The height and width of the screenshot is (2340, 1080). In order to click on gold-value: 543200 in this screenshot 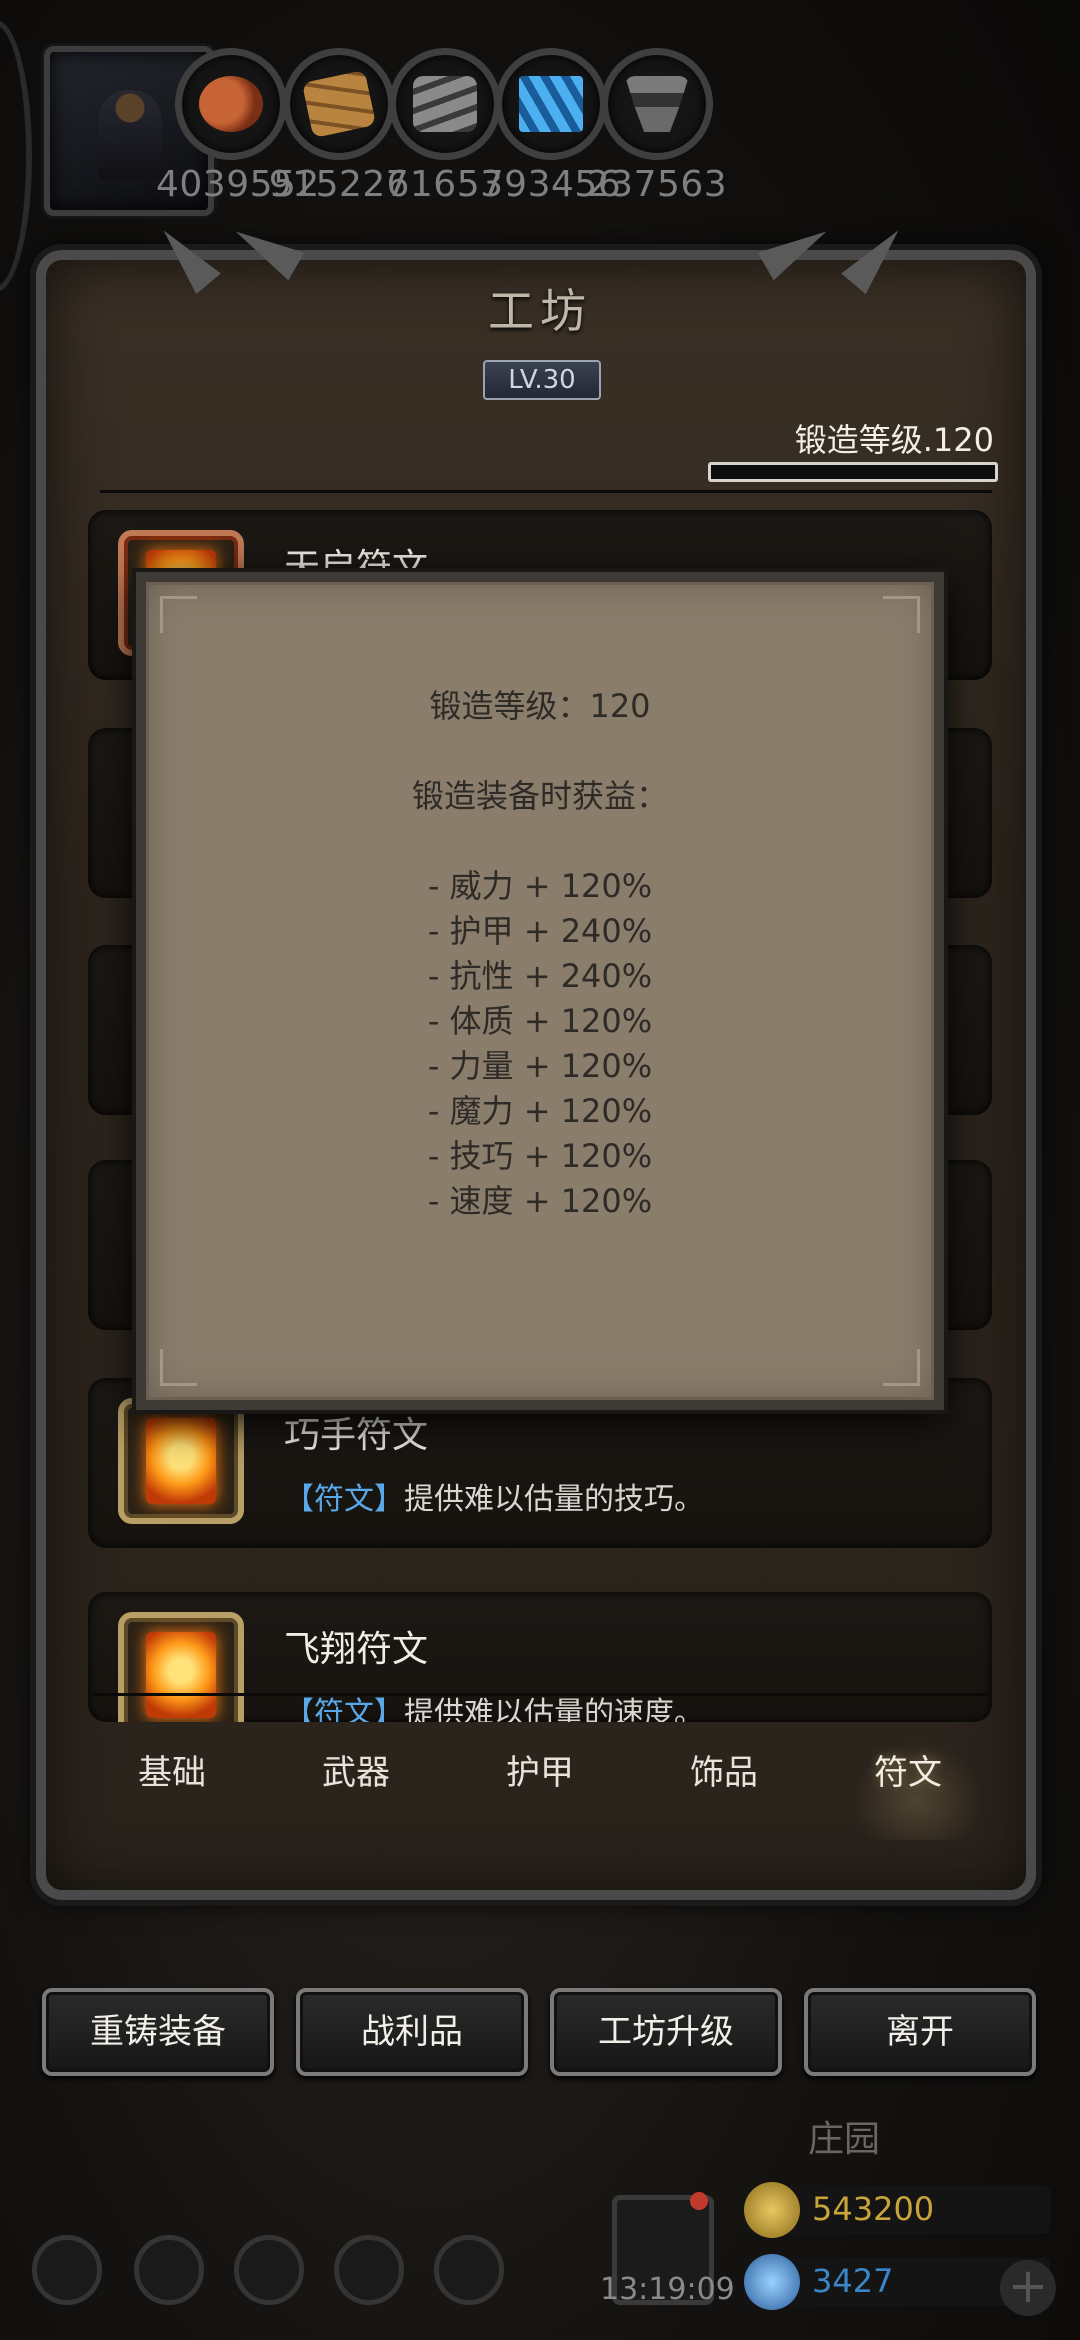, I will do `click(873, 2209)`.